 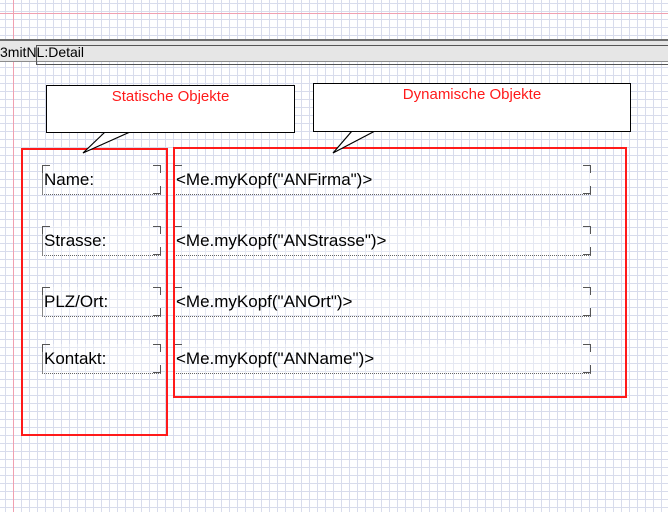 I want to click on callout-static-text: Statische Objekte, so click(x=170, y=96).